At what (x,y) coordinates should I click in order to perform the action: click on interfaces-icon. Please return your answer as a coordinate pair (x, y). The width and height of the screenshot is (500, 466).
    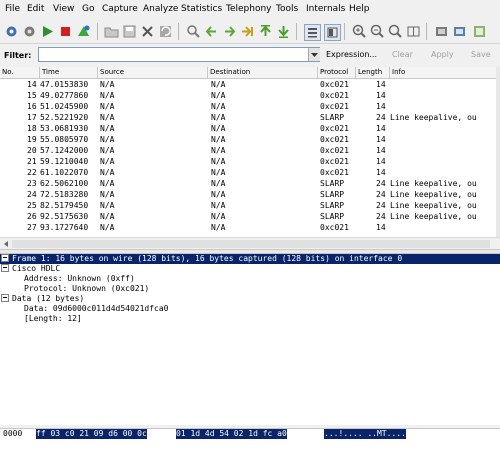
    Looking at the image, I should click on (11, 31).